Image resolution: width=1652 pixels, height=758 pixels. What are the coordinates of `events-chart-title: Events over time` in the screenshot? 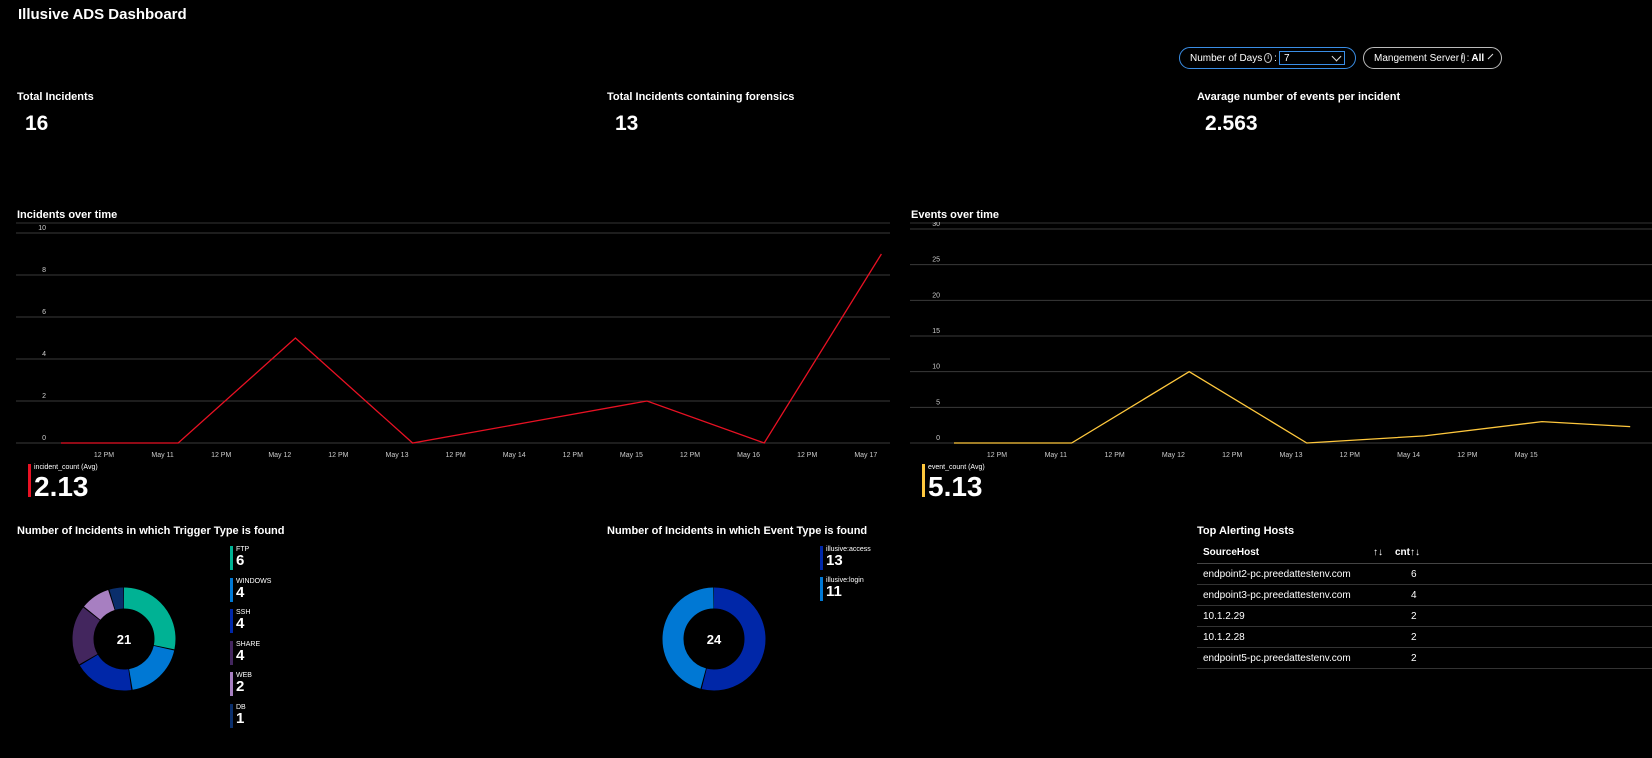 It's located at (955, 215).